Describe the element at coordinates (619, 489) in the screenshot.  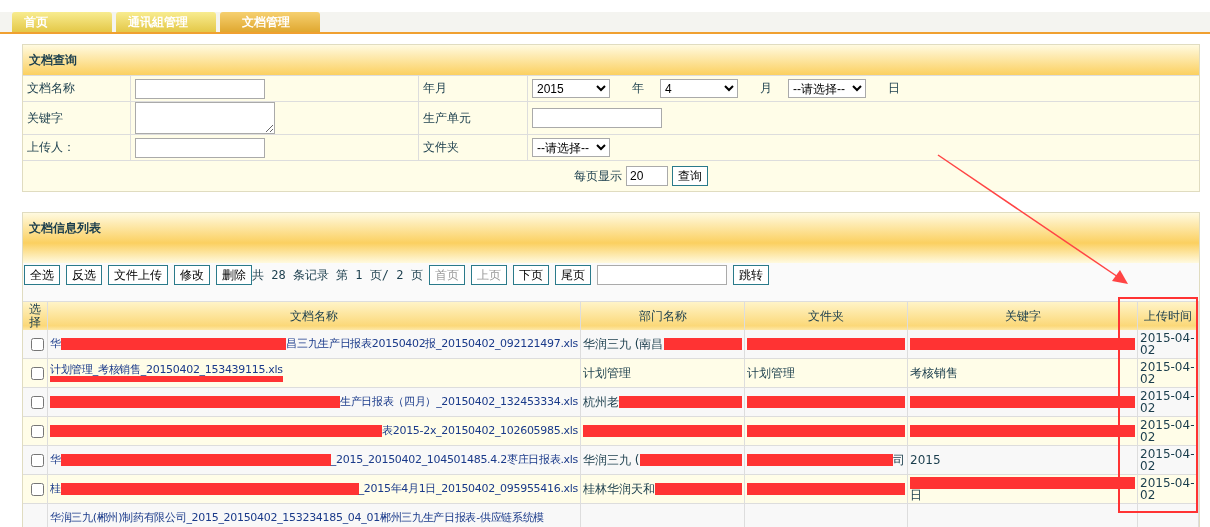
I see `cell-text: 桂林华润天和` at that location.